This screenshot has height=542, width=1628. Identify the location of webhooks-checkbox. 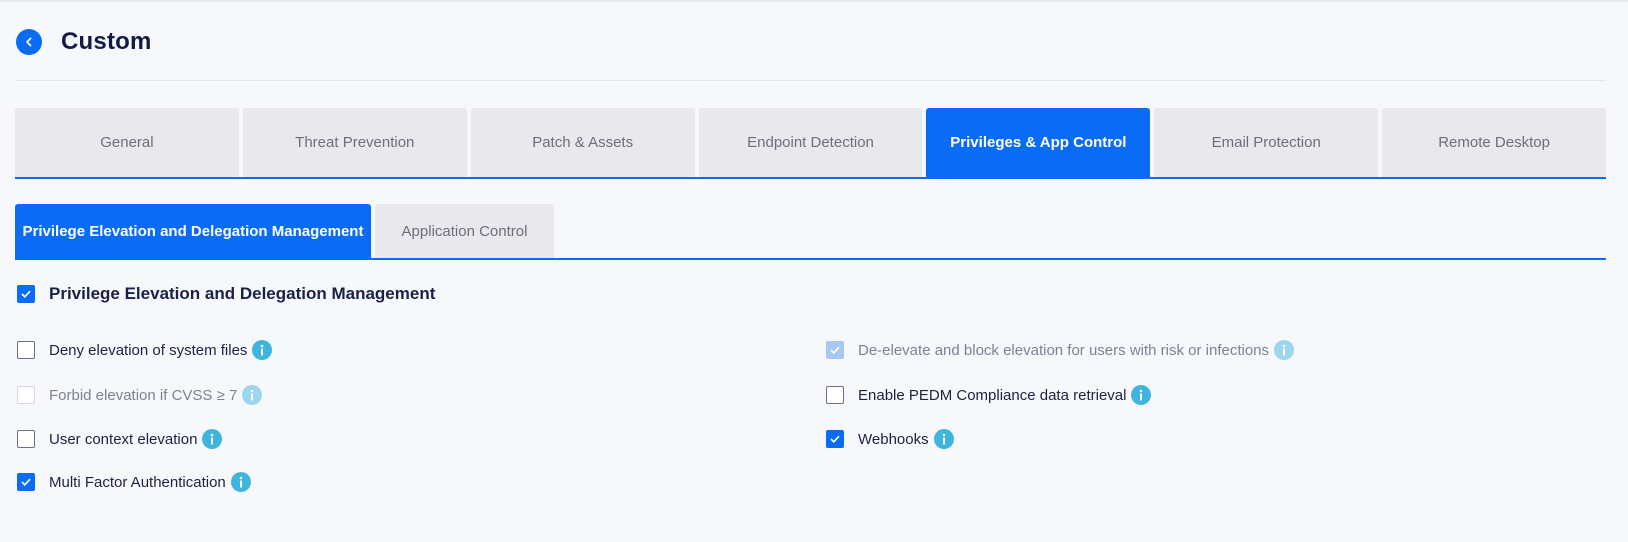
(835, 439).